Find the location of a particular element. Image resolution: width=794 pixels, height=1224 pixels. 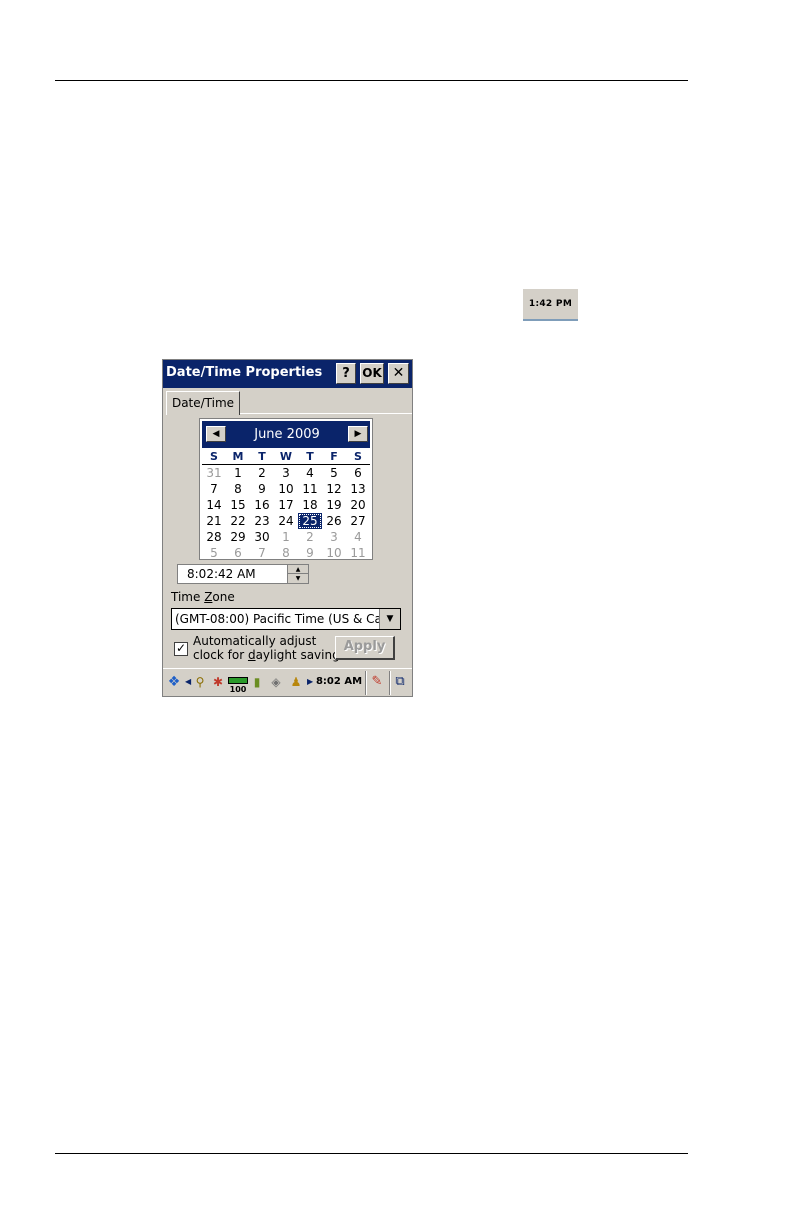

month-label: June 2009 is located at coordinates (287, 434).